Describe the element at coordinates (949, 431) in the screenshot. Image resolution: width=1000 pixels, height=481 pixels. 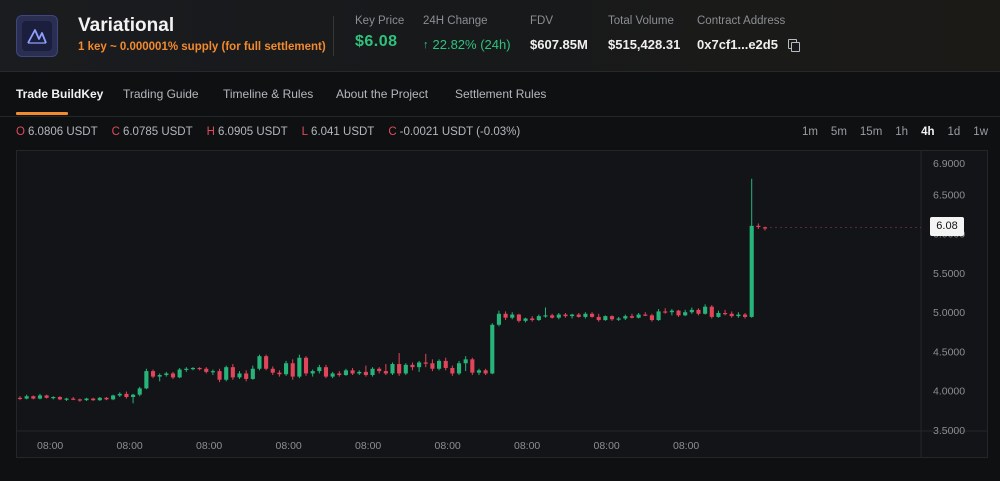
I see `y-tick-label: 3.5000` at that location.